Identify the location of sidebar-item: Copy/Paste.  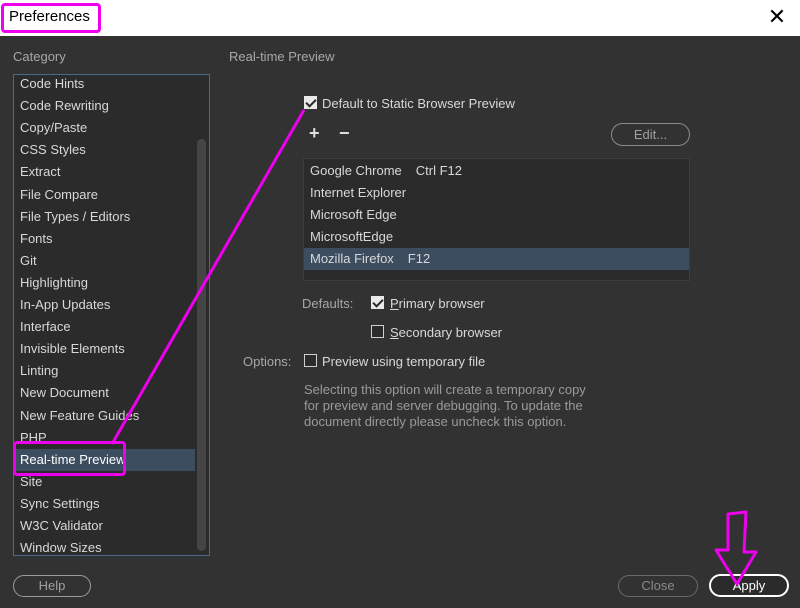
(104, 128).